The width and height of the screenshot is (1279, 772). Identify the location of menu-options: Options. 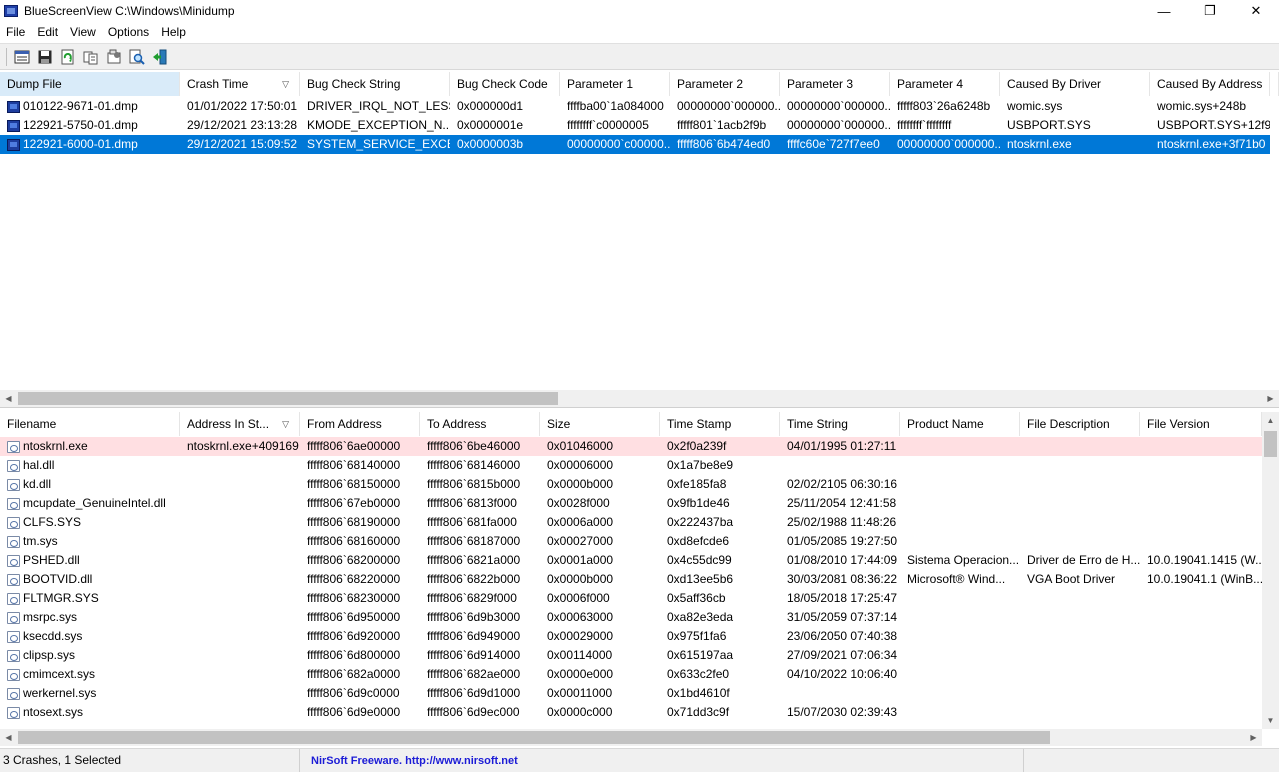
(128, 32).